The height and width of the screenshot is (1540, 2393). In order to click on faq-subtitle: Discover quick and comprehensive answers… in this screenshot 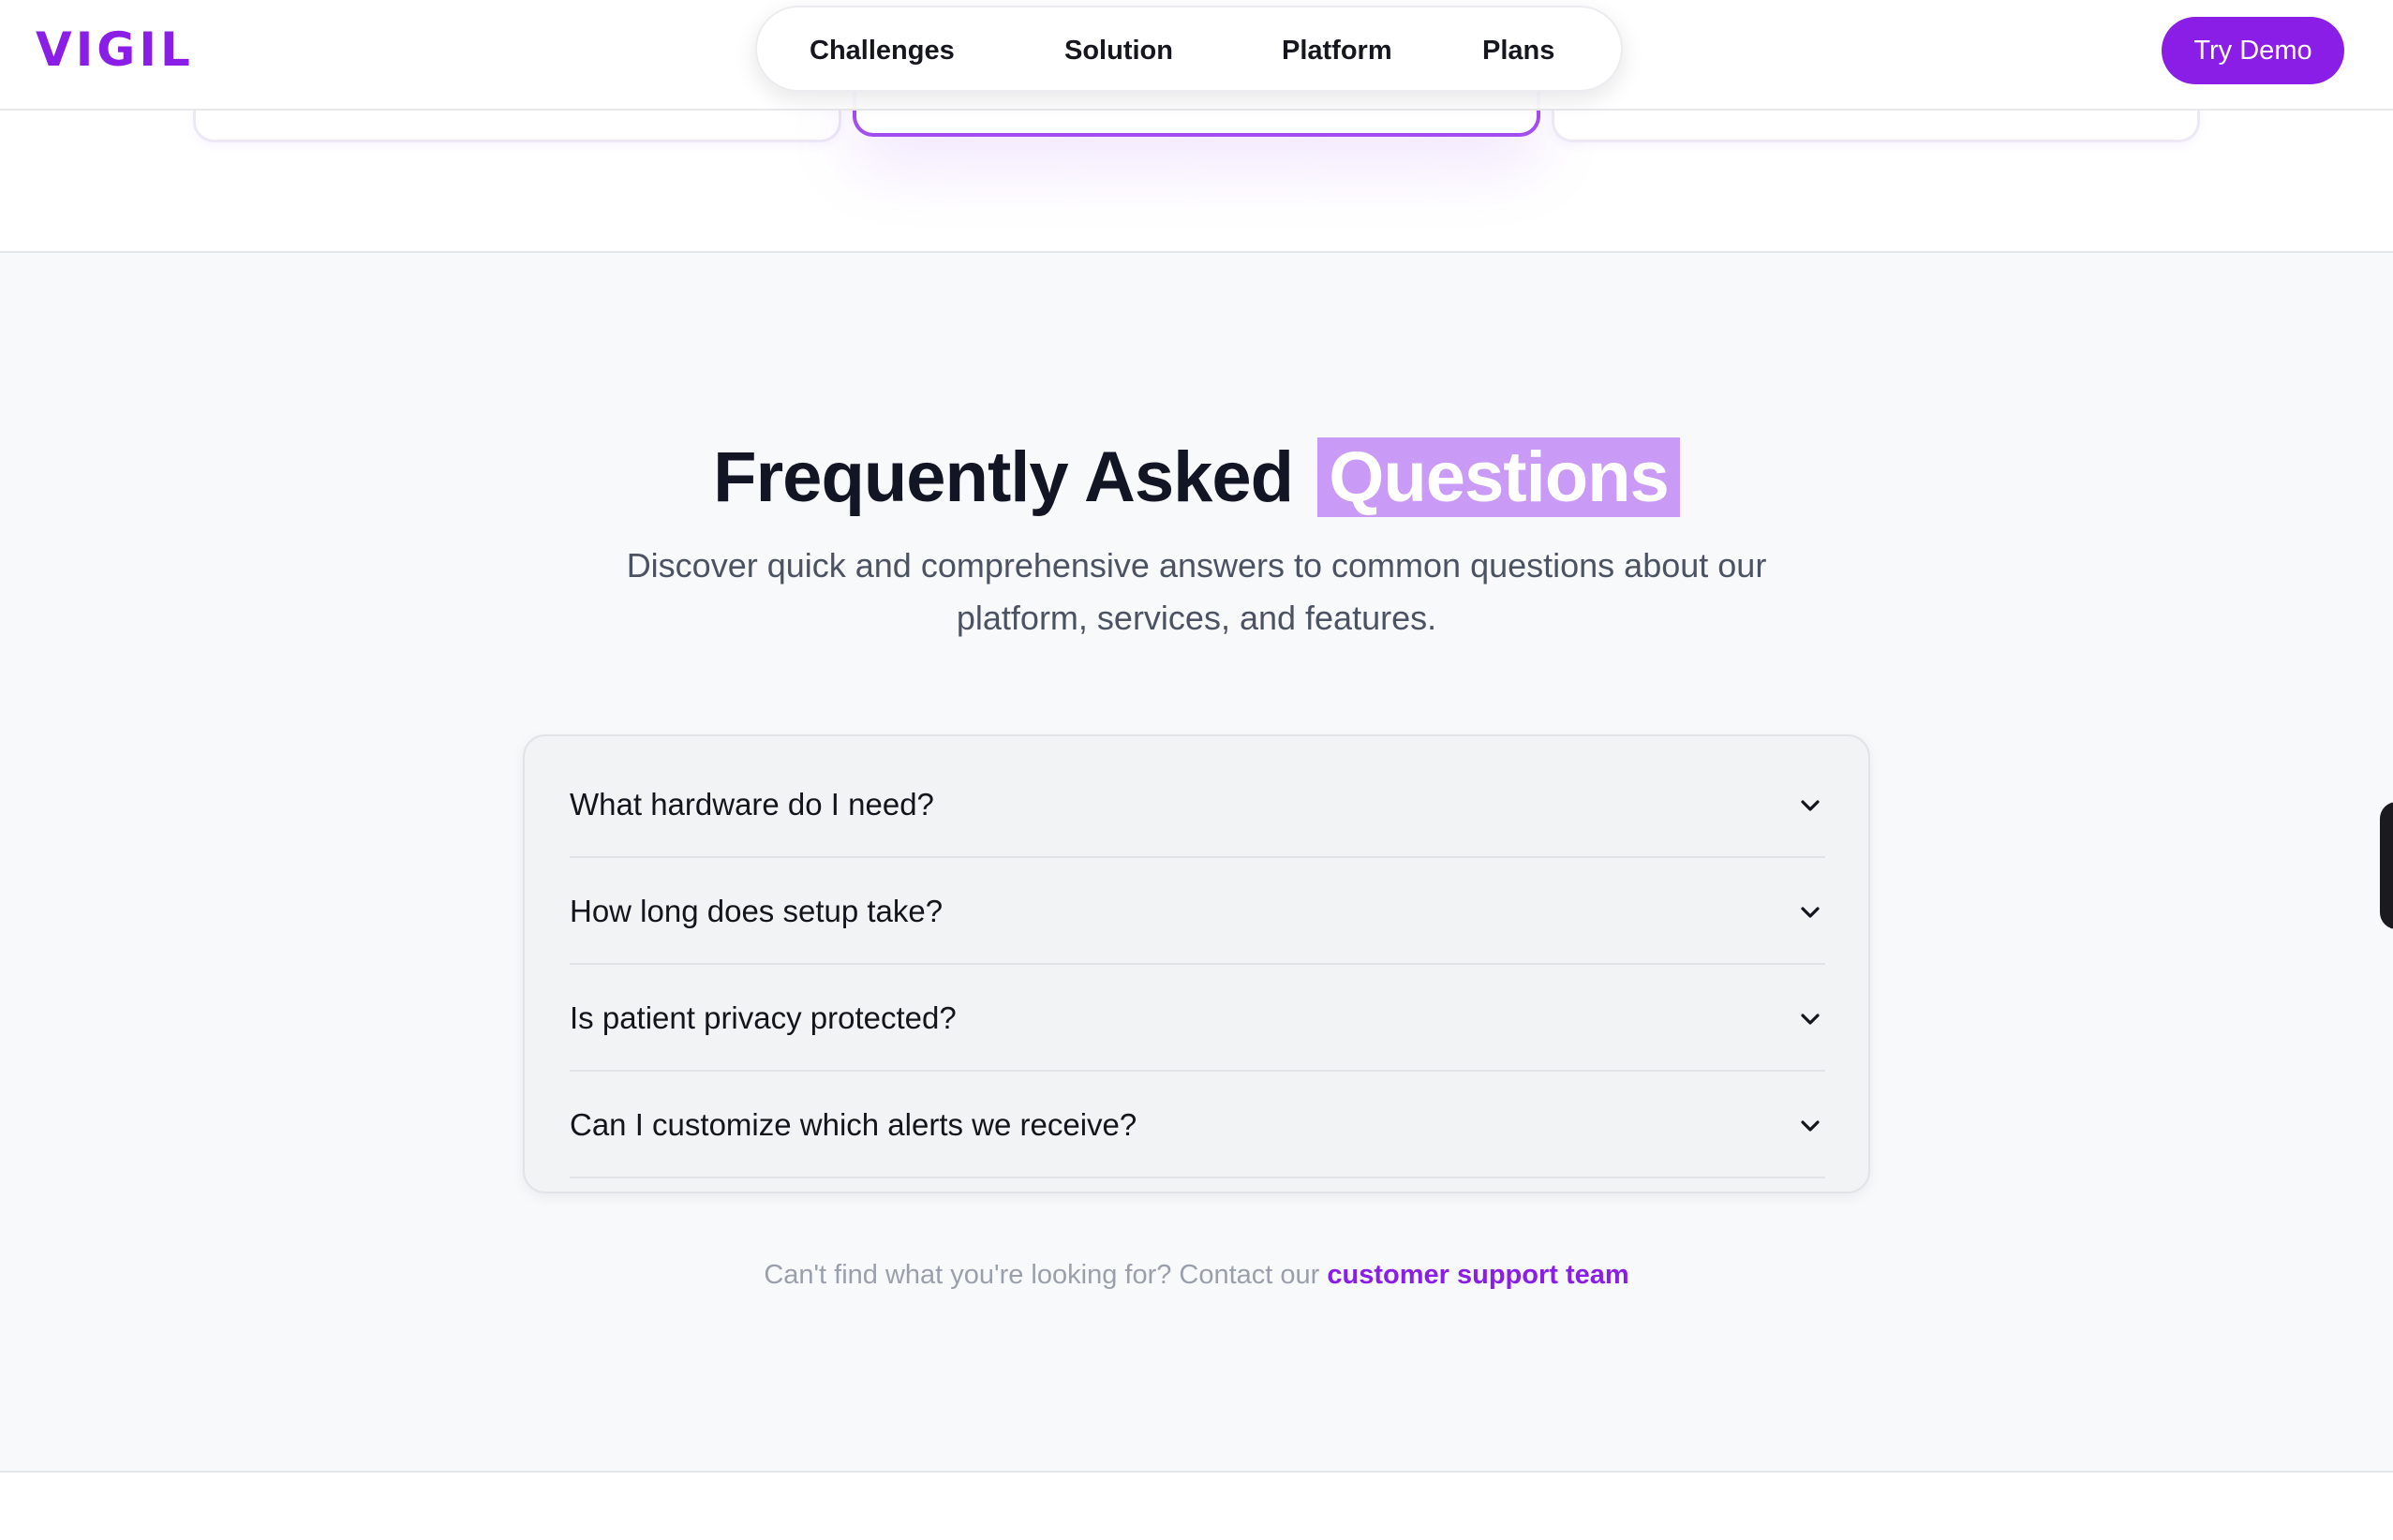, I will do `click(1197, 592)`.